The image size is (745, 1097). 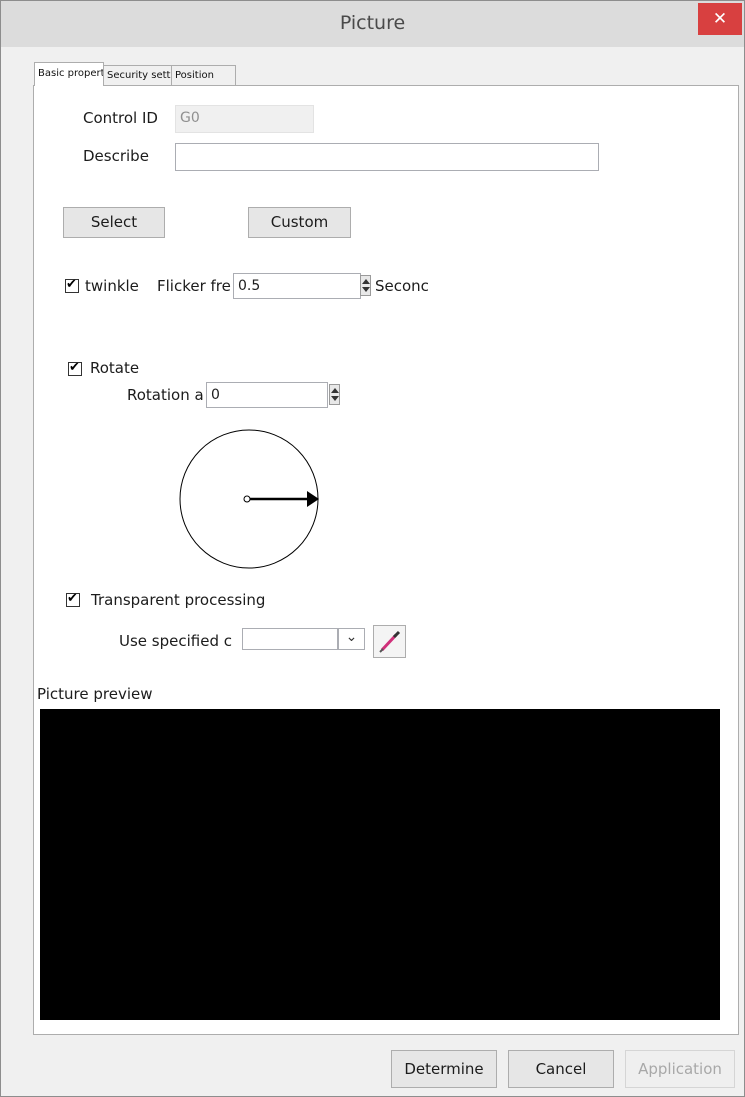 What do you see at coordinates (297, 286) in the screenshot?
I see `flicker-frequency-input: 0.5` at bounding box center [297, 286].